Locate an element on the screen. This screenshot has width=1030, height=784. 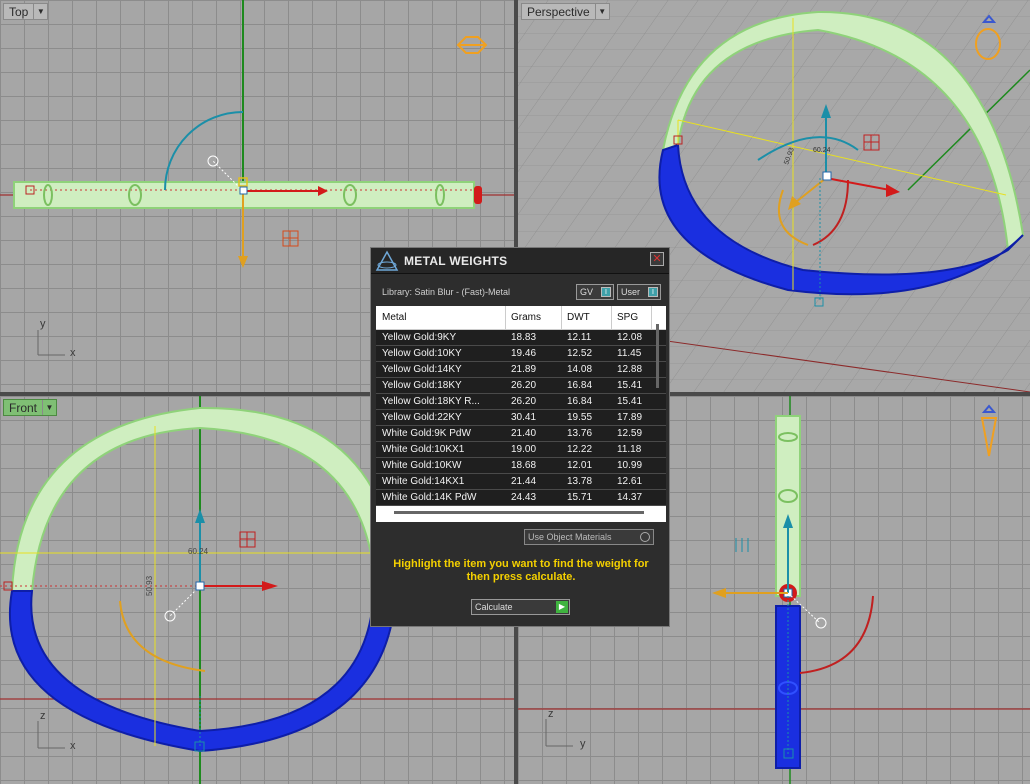
col-spg: SPG is located at coordinates (632, 318).